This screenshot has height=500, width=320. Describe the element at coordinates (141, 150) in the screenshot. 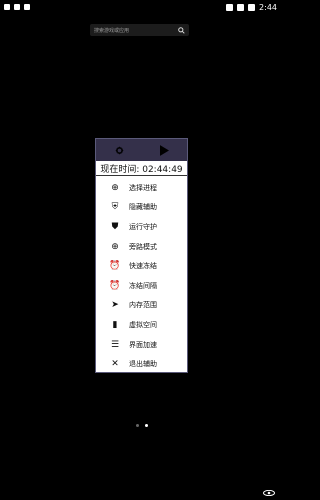

I see `menu-header` at that location.